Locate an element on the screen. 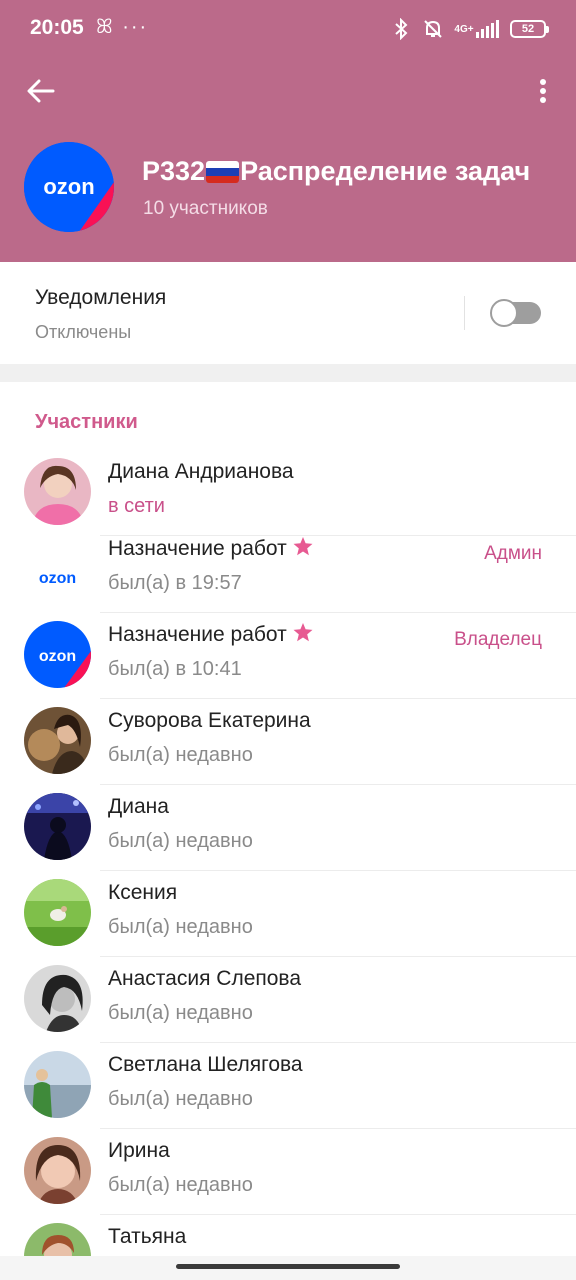  member-status: был(а) в 19:57 is located at coordinates (175, 583).